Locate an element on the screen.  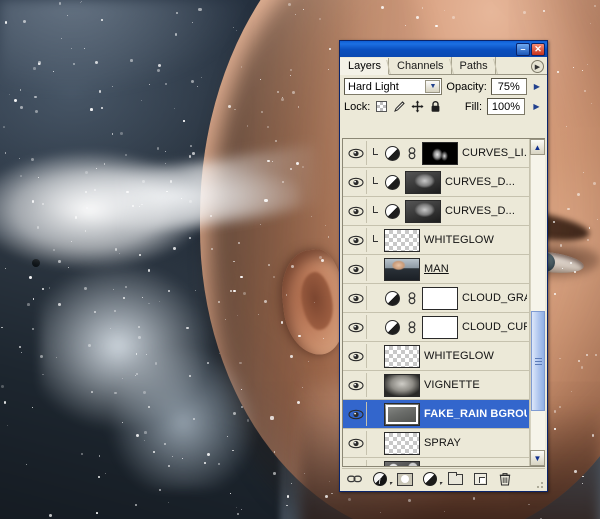
layer-row: MAN is located at coordinates (436, 269).